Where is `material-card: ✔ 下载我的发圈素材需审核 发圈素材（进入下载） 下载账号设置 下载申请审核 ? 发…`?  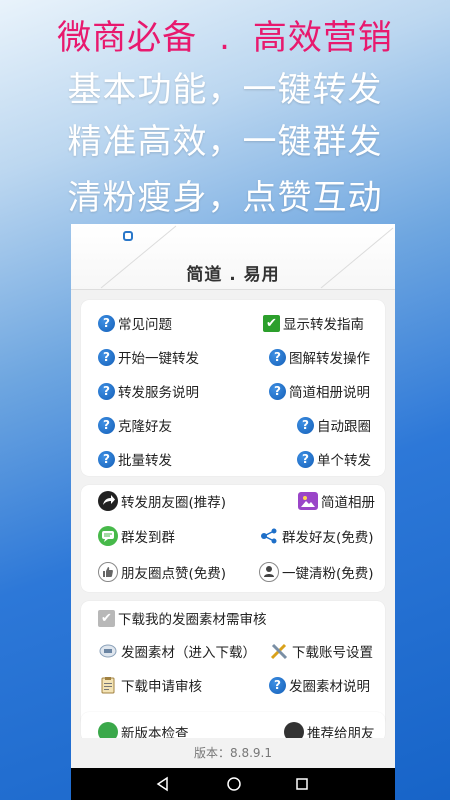 material-card: ✔ 下载我的发圈素材需审核 发圈素材（进入下载） 下载账号设置 下载申请审核 ? 发… is located at coordinates (233, 664).